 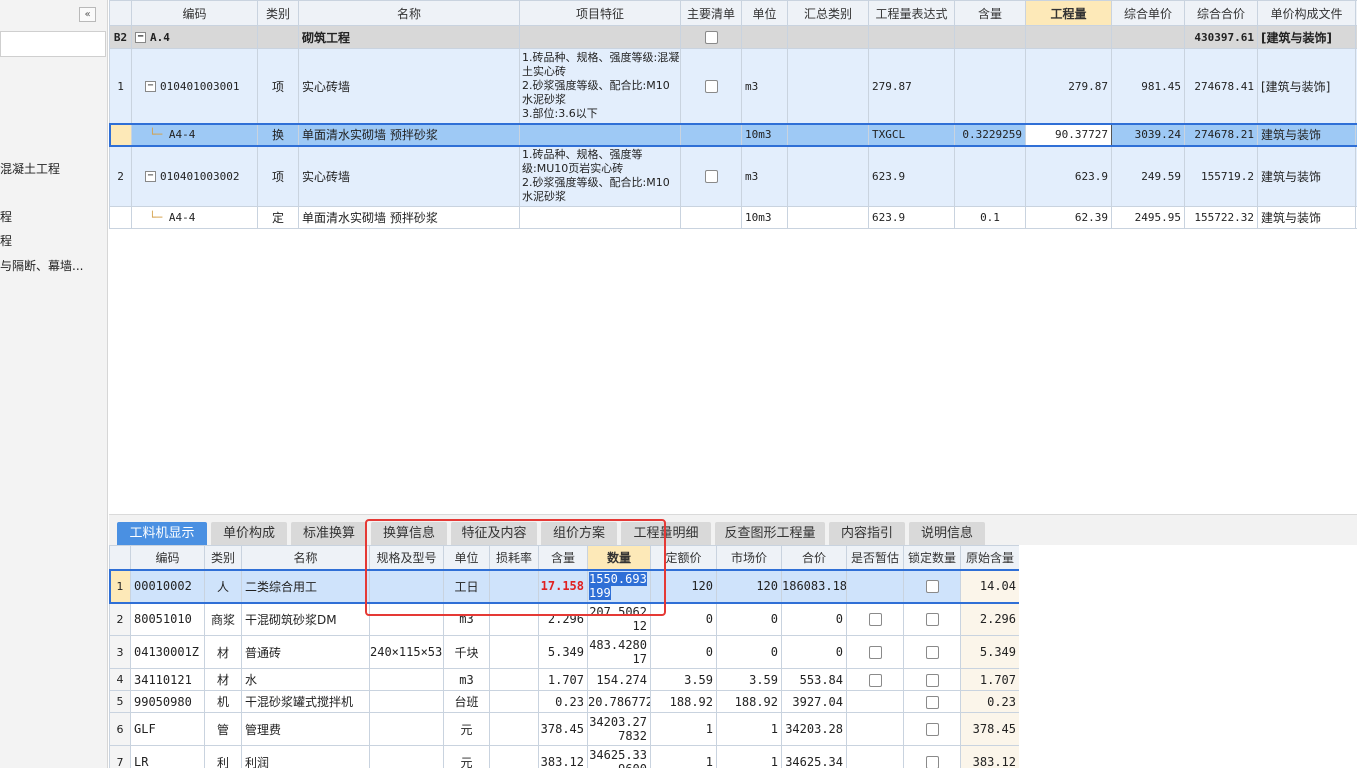 I want to click on cell-code: − A.4, so click(x=194, y=37).